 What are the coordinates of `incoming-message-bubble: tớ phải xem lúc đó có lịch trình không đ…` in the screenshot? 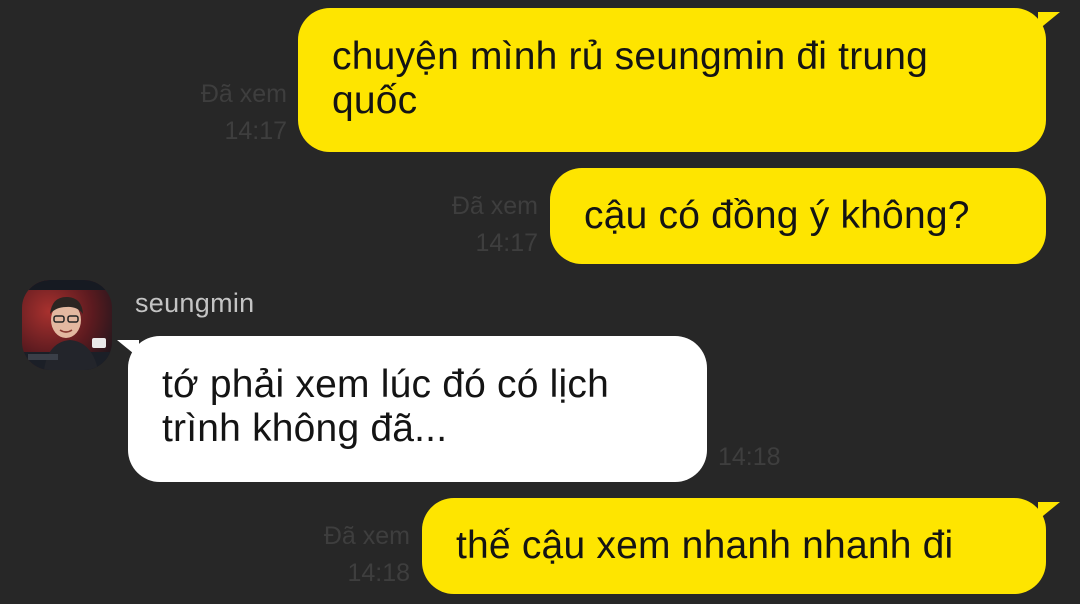 It's located at (417, 409).